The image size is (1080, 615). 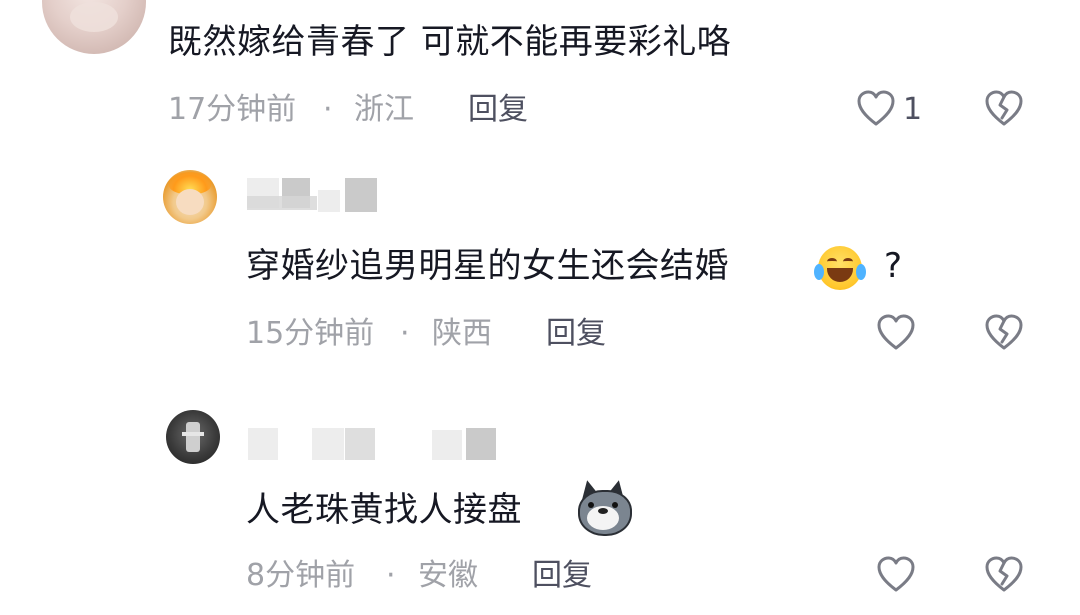 I want to click on comment-location: 浙江, so click(x=384, y=109).